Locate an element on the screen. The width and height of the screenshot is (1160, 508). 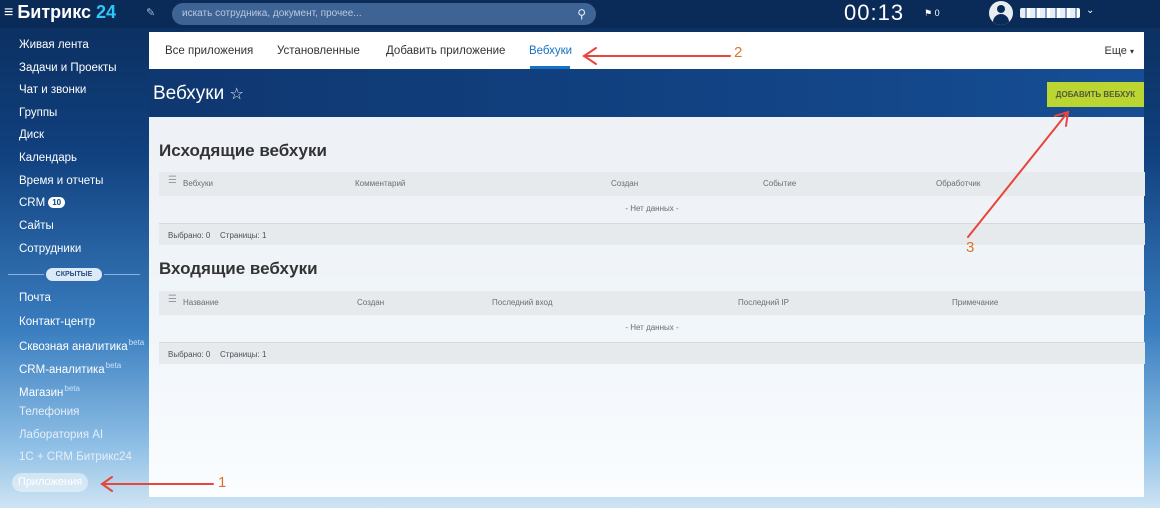
sidebar-item-tasks: Задачи и Проекты is located at coordinates (68, 68).